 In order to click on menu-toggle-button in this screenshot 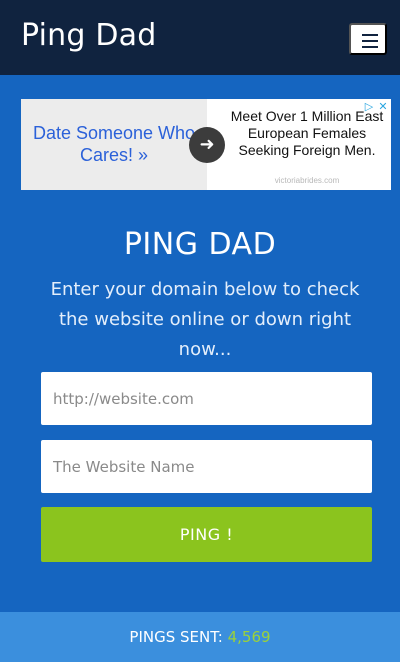, I will do `click(368, 39)`.